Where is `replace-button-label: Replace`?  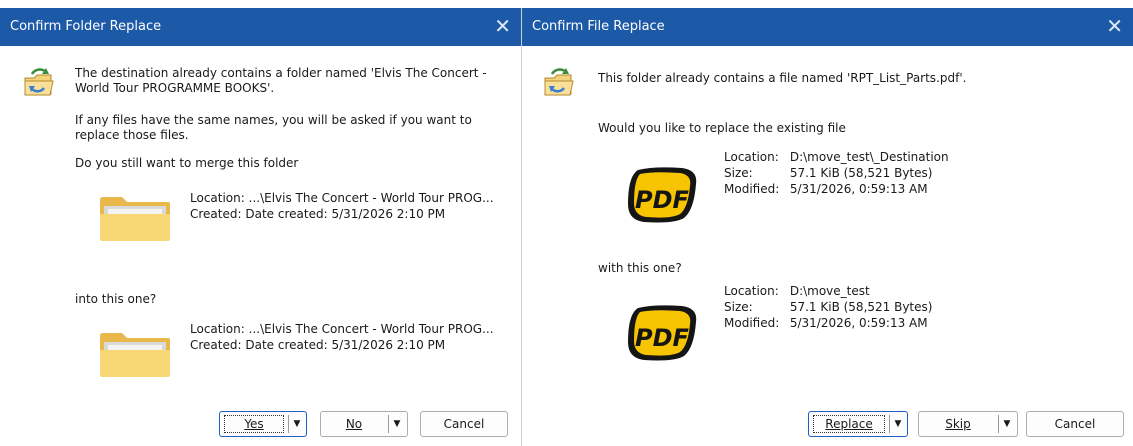 replace-button-label: Replace is located at coordinates (849, 424).